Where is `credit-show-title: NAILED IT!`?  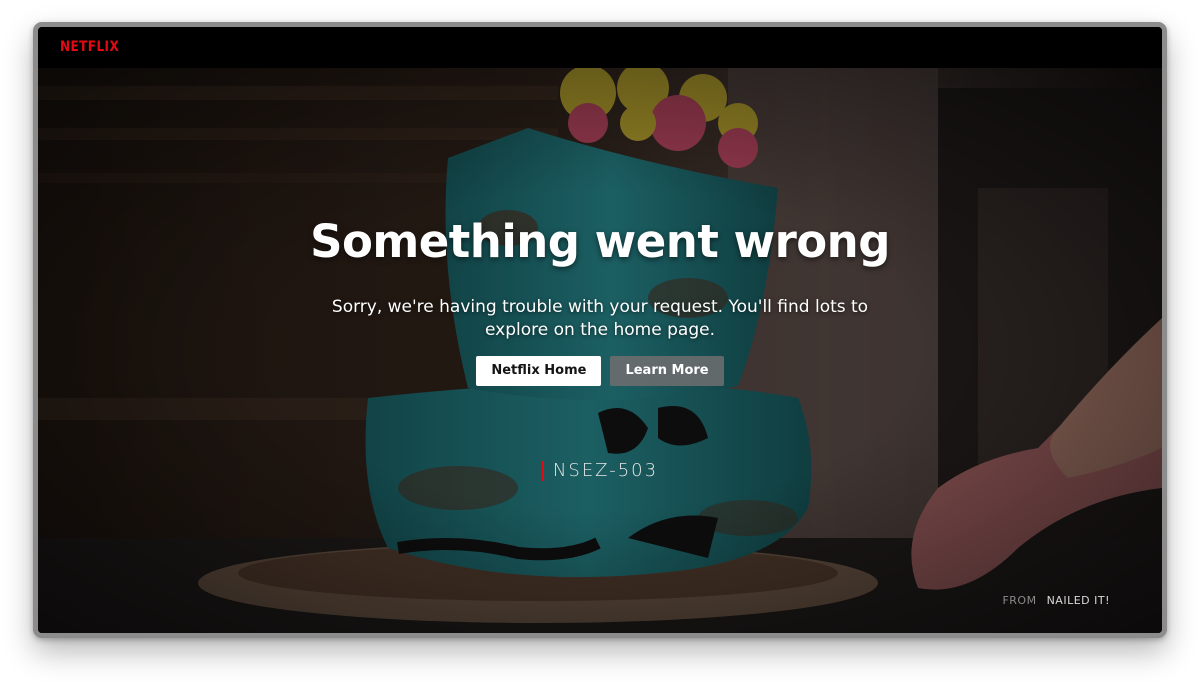 credit-show-title: NAILED IT! is located at coordinates (1078, 600).